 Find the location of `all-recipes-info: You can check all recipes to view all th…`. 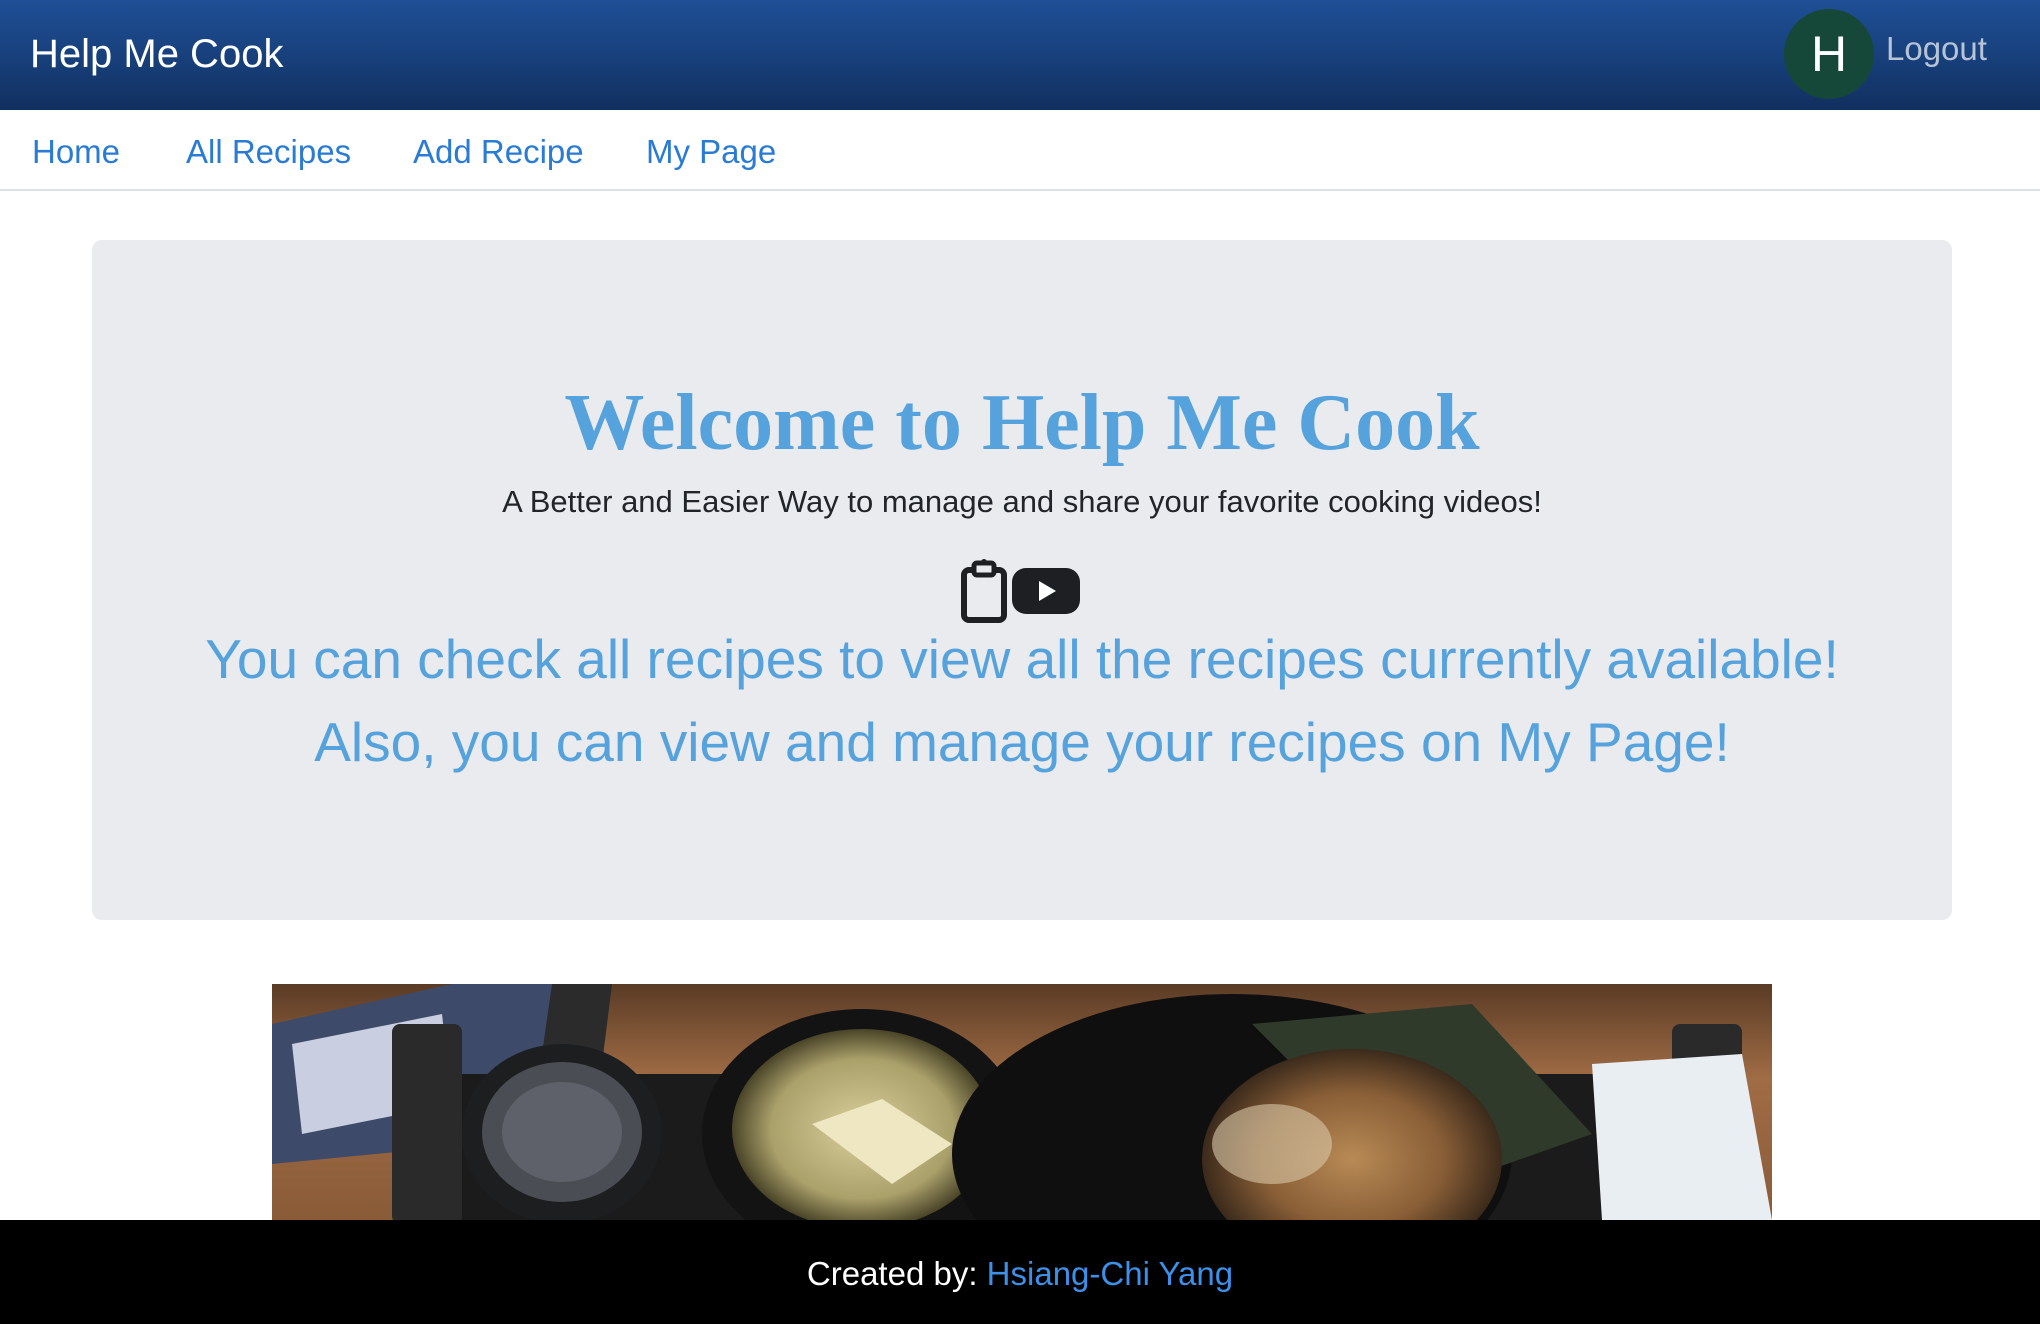

all-recipes-info: You can check all recipes to view all th… is located at coordinates (1022, 659).